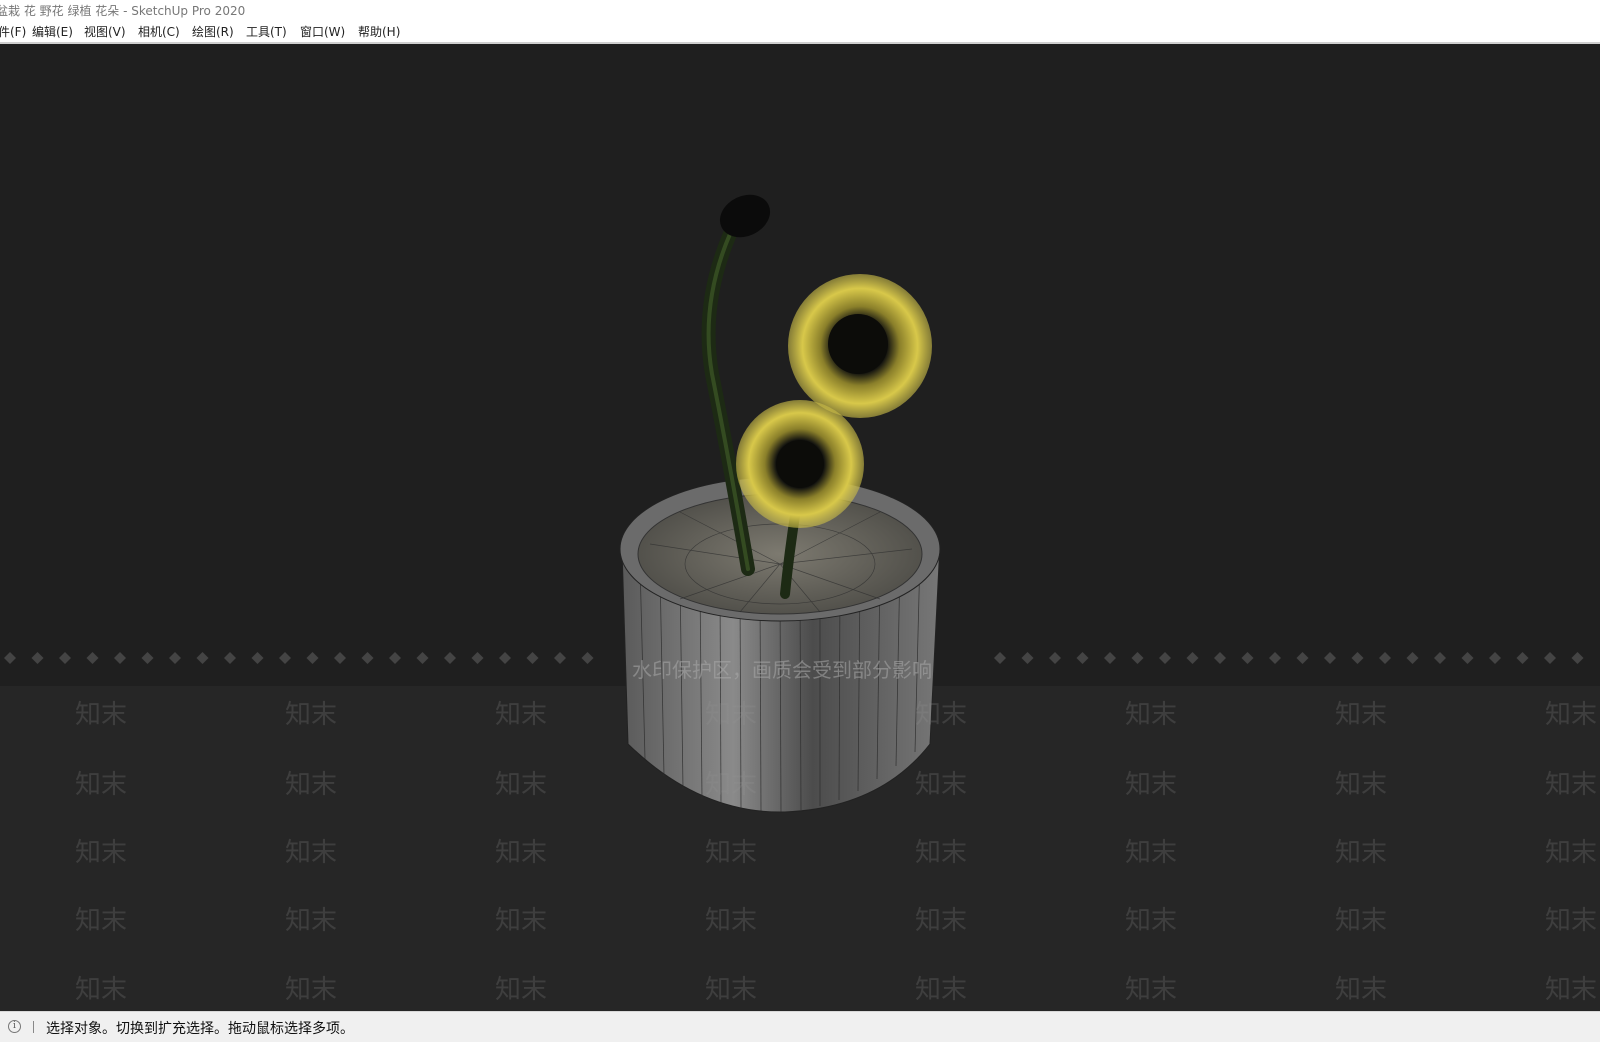 The image size is (1600, 1042). I want to click on status-text: 选择对象。切换到扩充选择。拖动鼠标选择多项。, so click(200, 1029).